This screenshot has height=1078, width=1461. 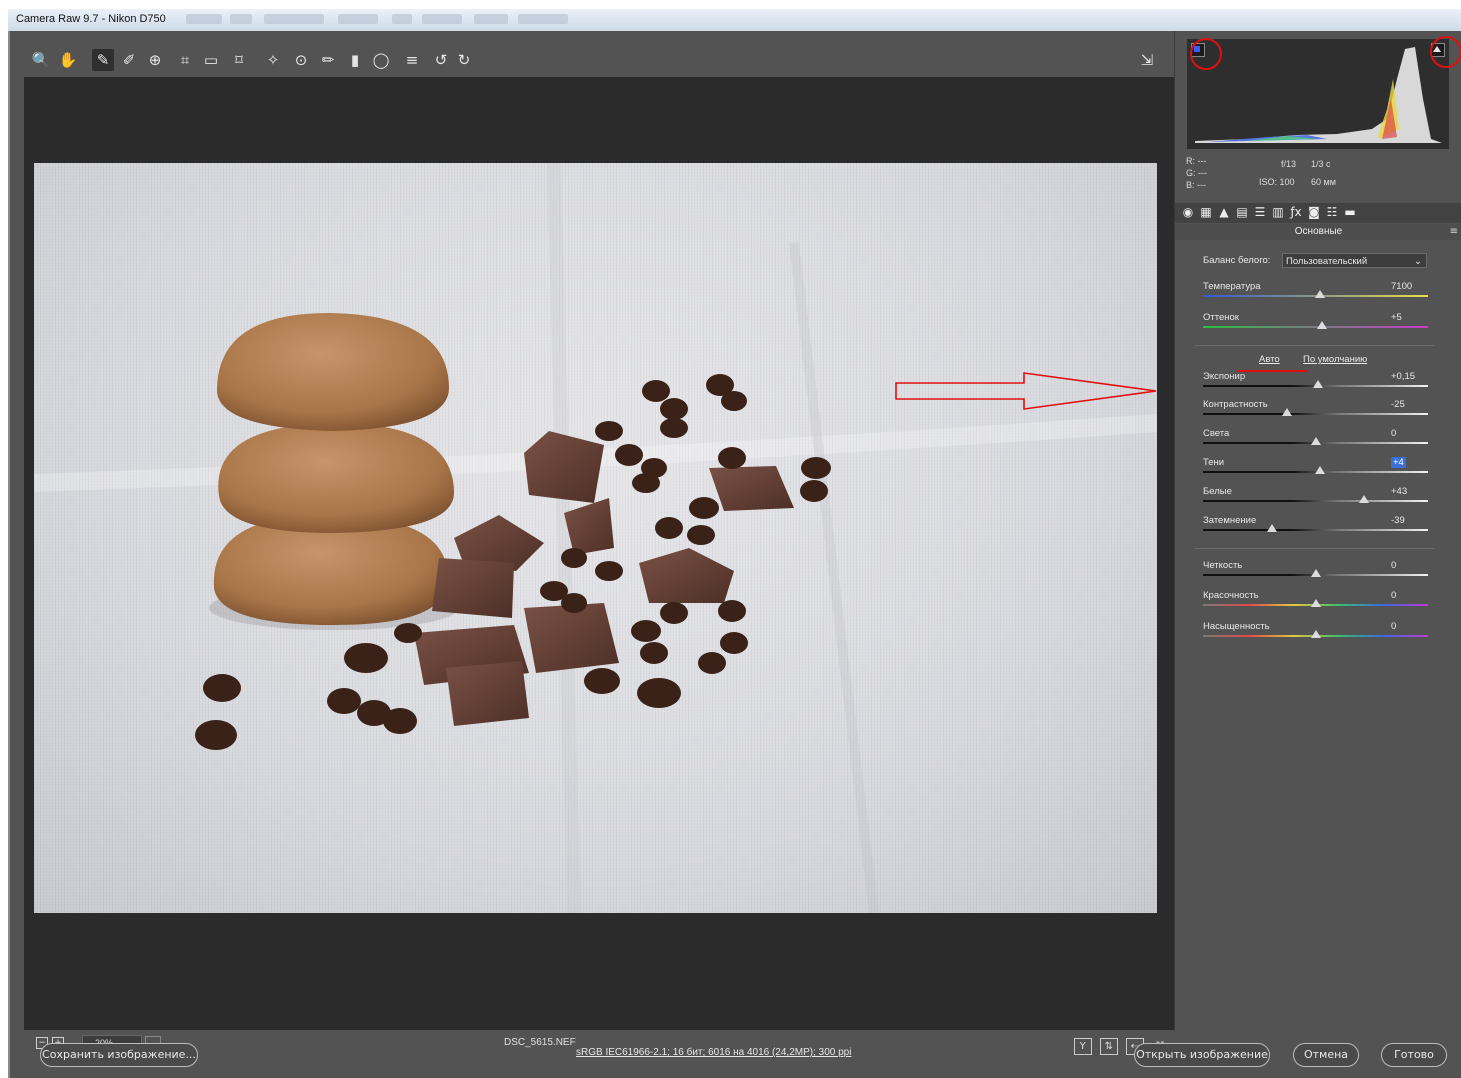 I want to click on hand-tool: ✋, so click(x=68, y=60).